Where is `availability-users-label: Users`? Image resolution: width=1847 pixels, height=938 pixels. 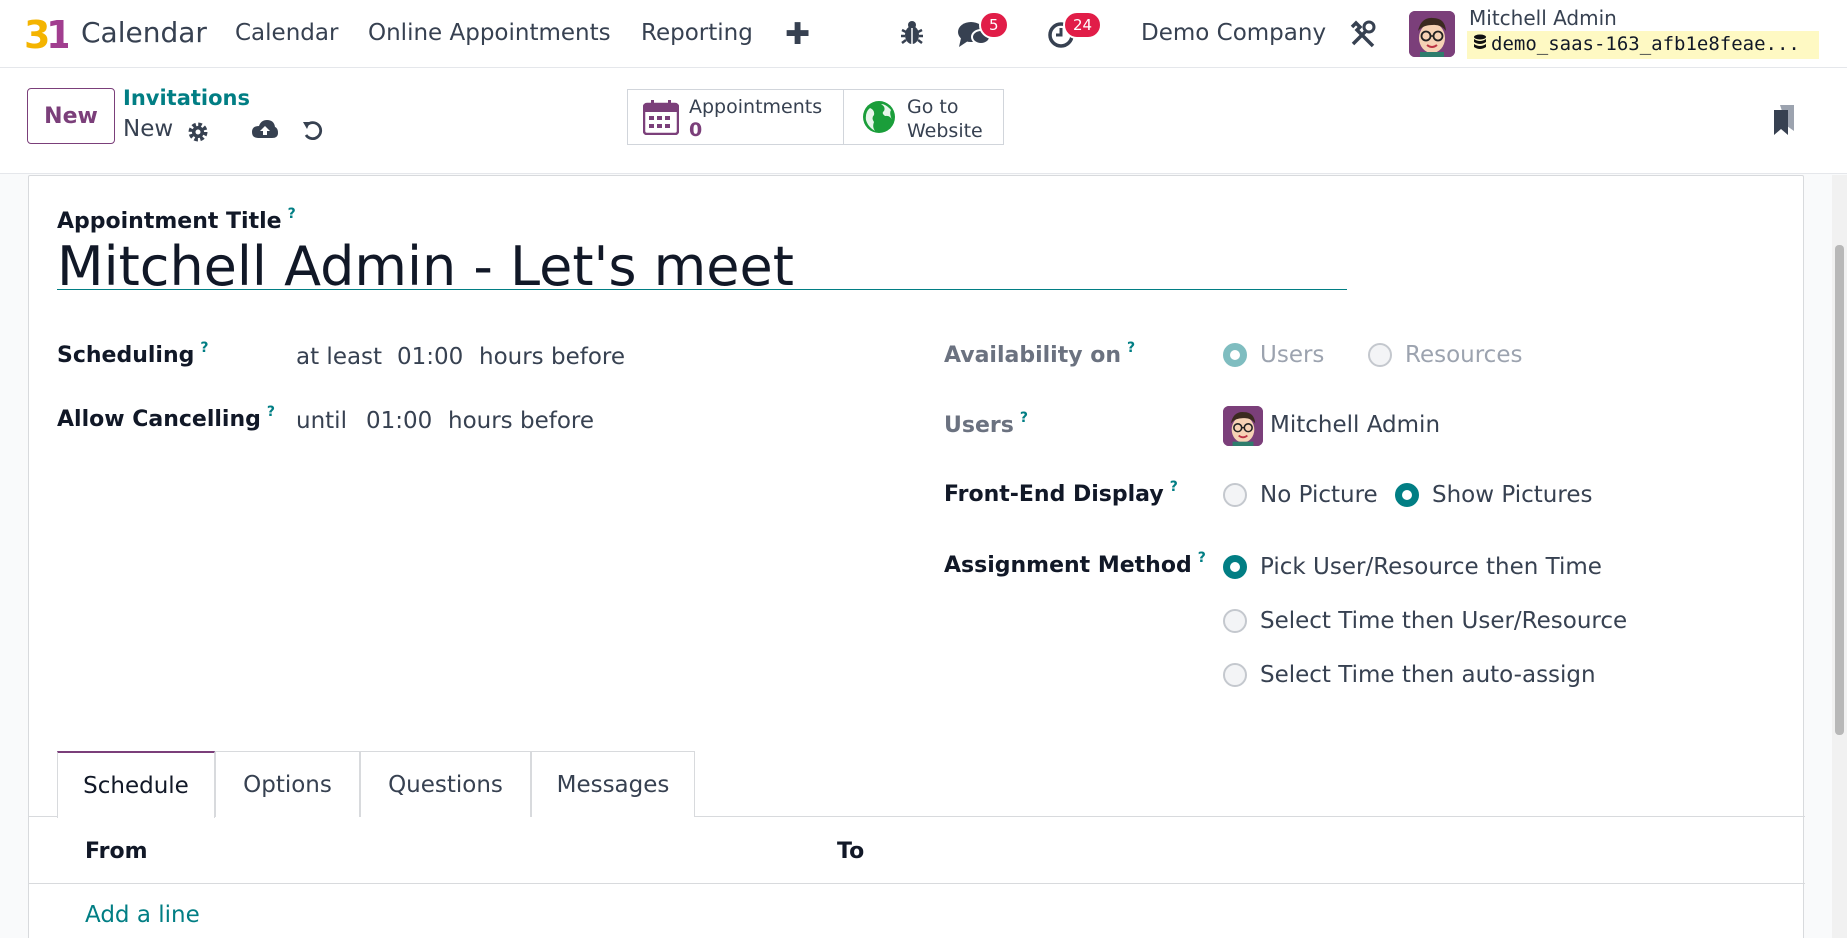 availability-users-label: Users is located at coordinates (1292, 355).